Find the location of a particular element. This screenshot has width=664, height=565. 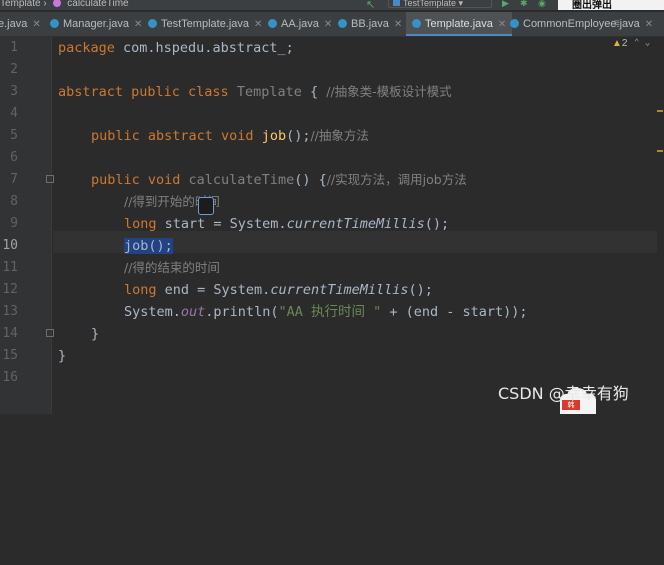

tab-bb-java: BB.java ✕ is located at coordinates (370, 24).